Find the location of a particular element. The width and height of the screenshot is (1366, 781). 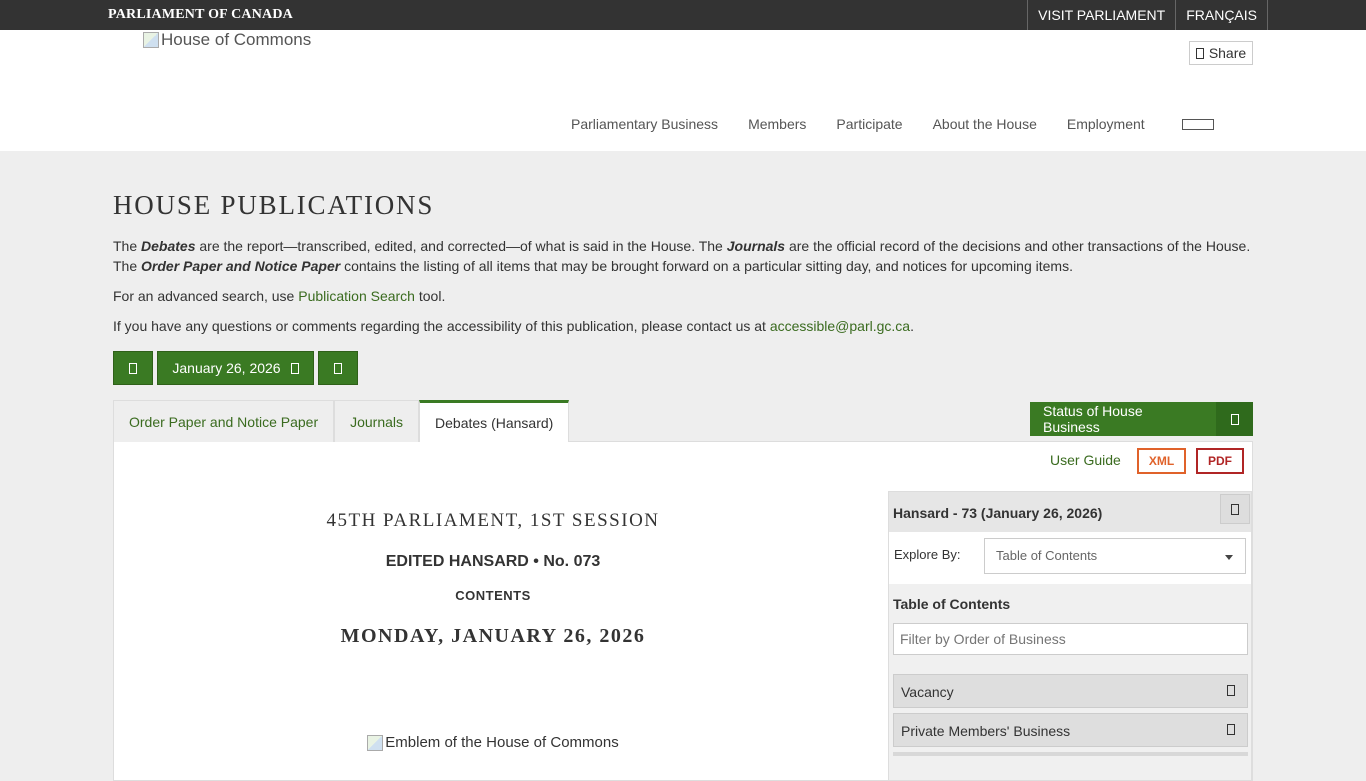

publication-search-link: Publication Search is located at coordinates (356, 296).